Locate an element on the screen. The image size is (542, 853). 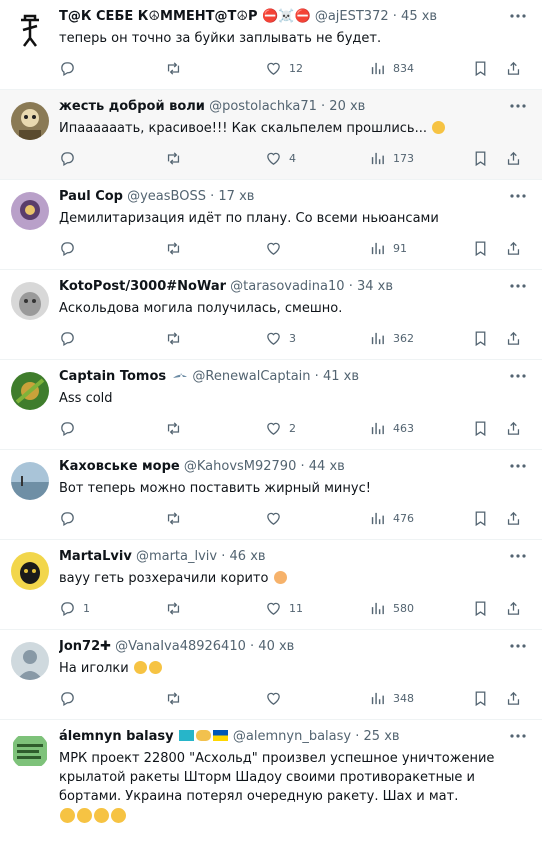
views-button: 463 is located at coordinates (391, 428).